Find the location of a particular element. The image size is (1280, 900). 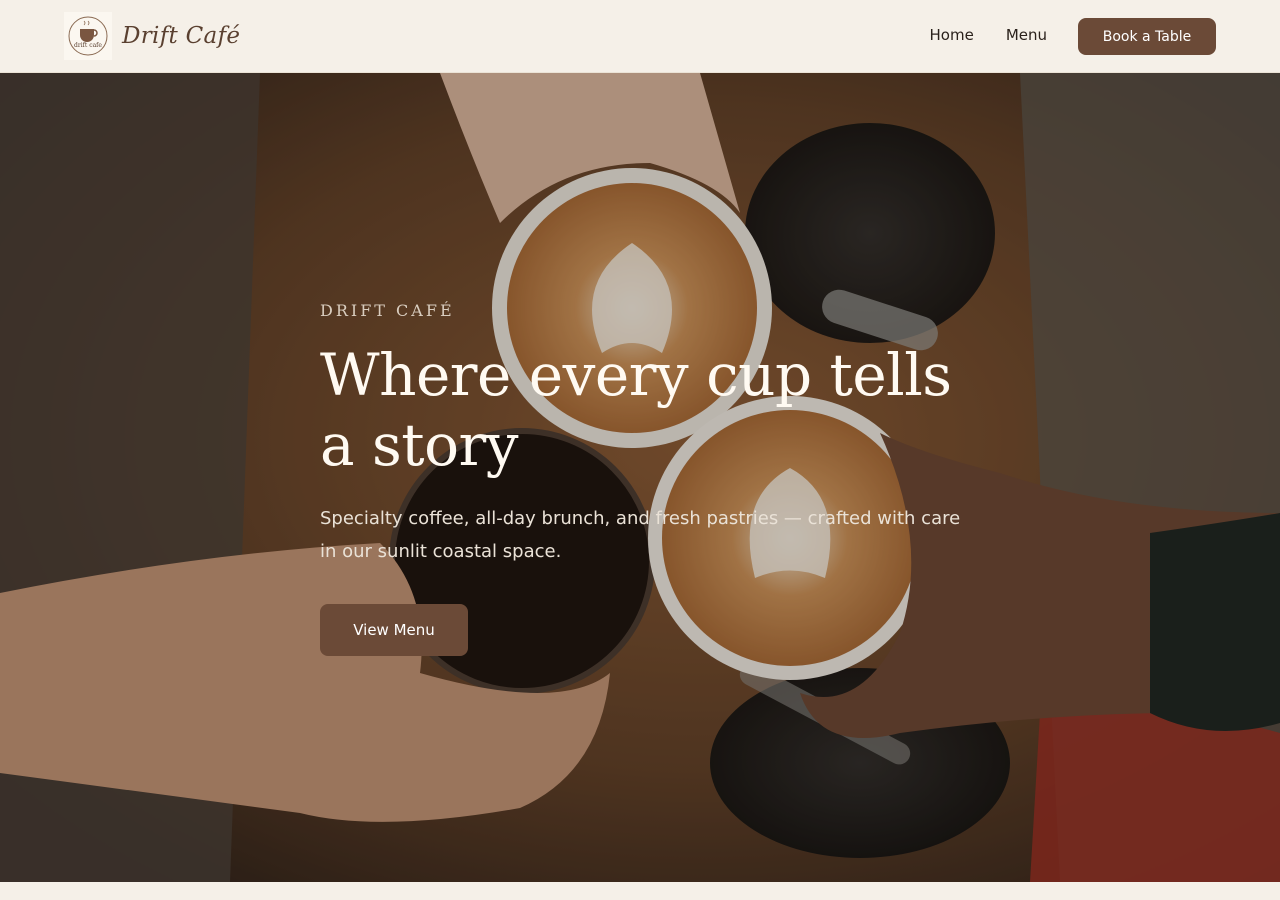

nav-menu-link: Menu is located at coordinates (1026, 35).